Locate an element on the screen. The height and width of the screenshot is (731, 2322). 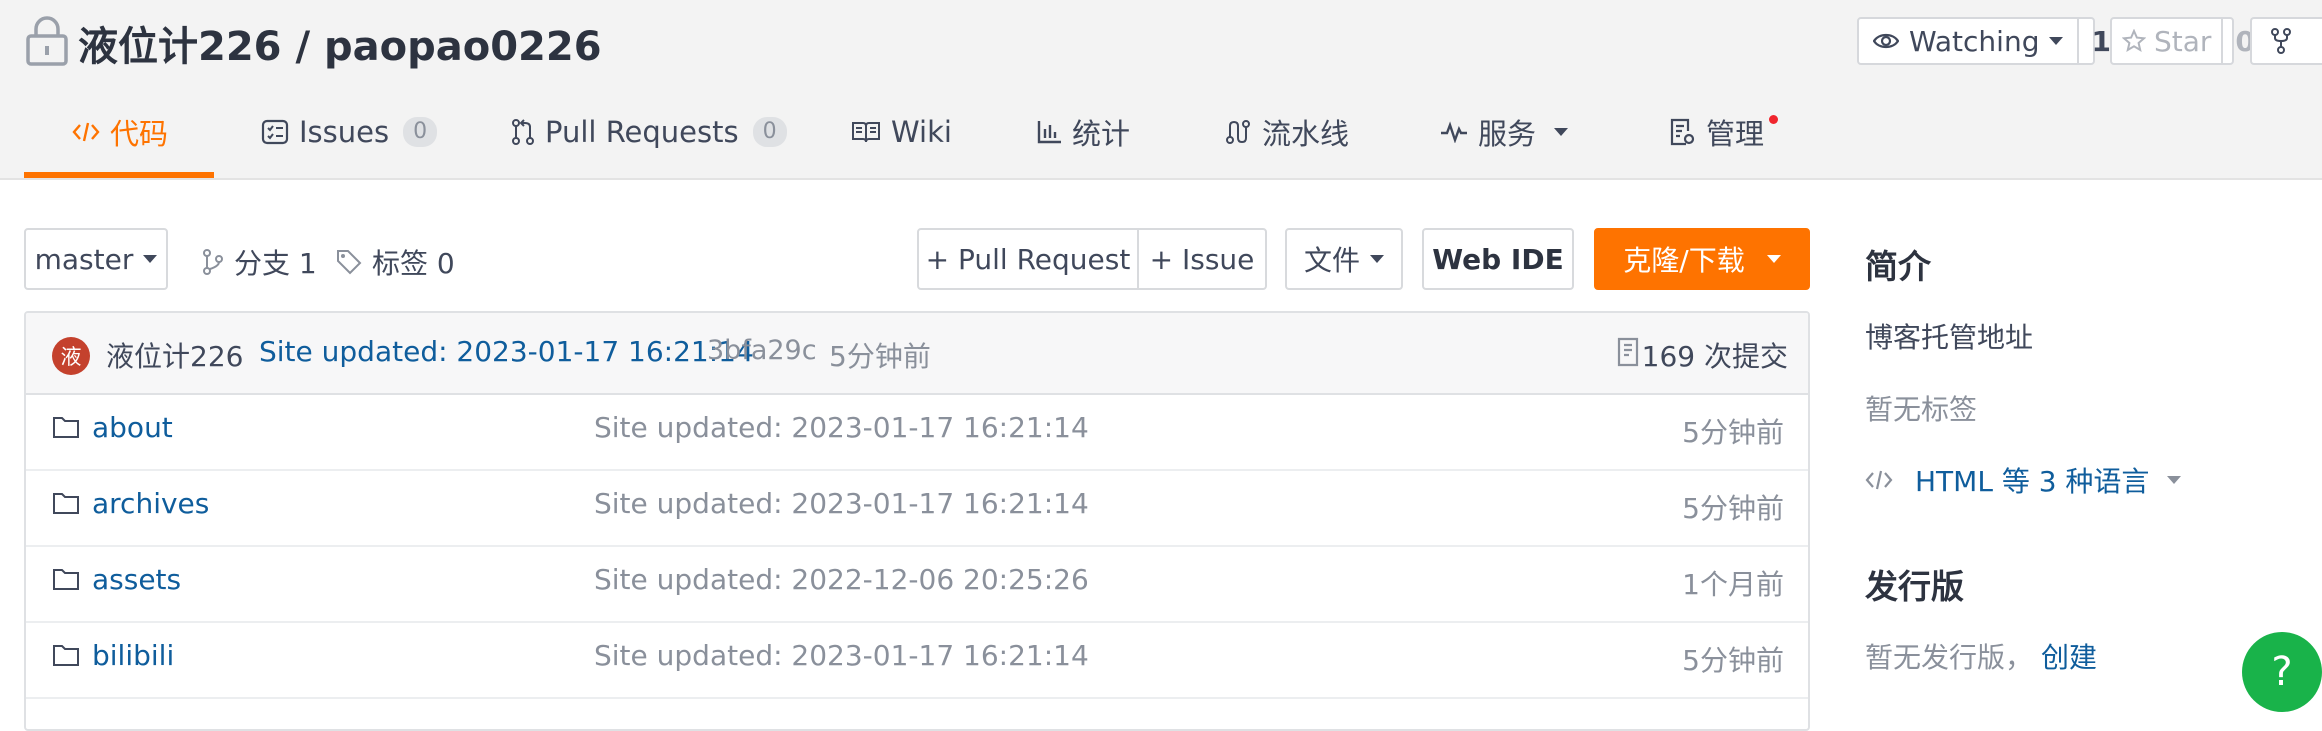
help-button: ? is located at coordinates (2282, 672).